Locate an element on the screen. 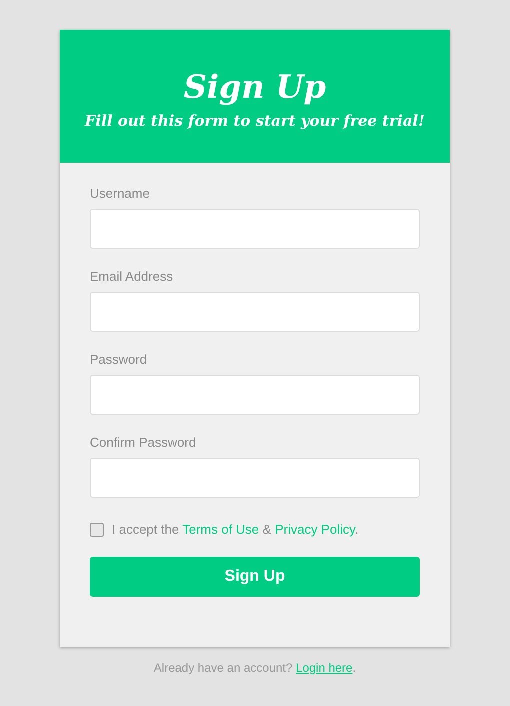 The image size is (510, 706). login-prompt: Already have an account? Login here. is located at coordinates (255, 668).